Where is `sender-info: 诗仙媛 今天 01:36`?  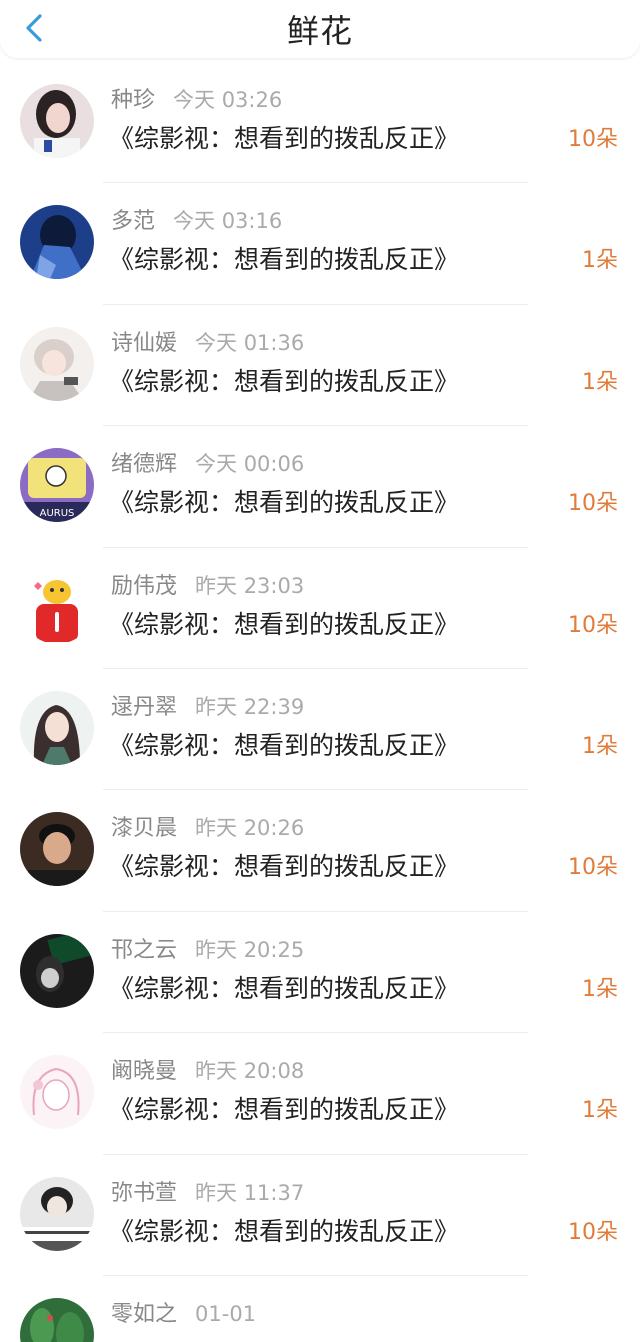
sender-info: 诗仙媛 今天 01:36 is located at coordinates (207, 343).